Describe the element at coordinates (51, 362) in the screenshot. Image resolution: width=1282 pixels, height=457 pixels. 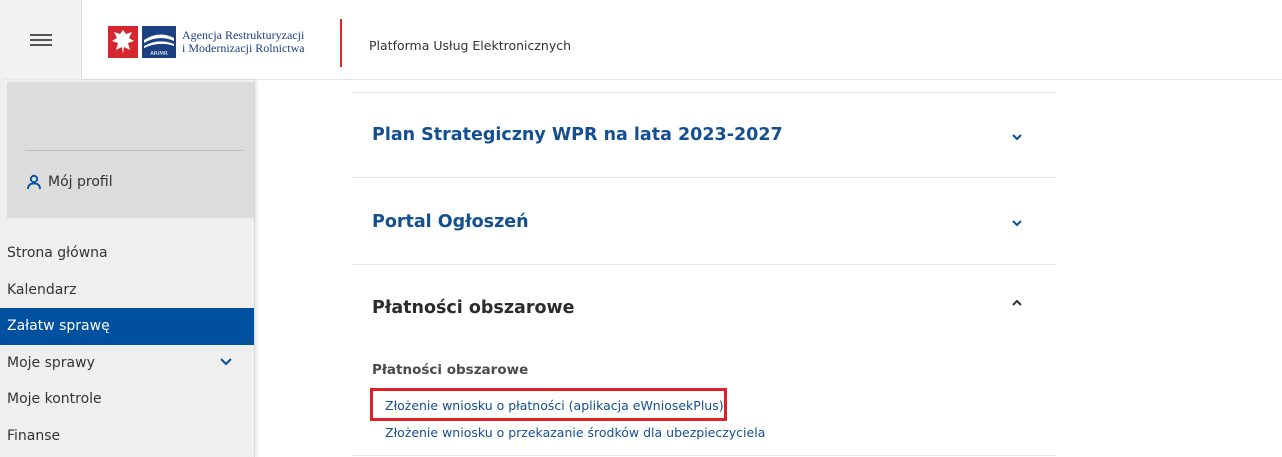
I see `sidebar-item-label: Moje sprawy` at that location.